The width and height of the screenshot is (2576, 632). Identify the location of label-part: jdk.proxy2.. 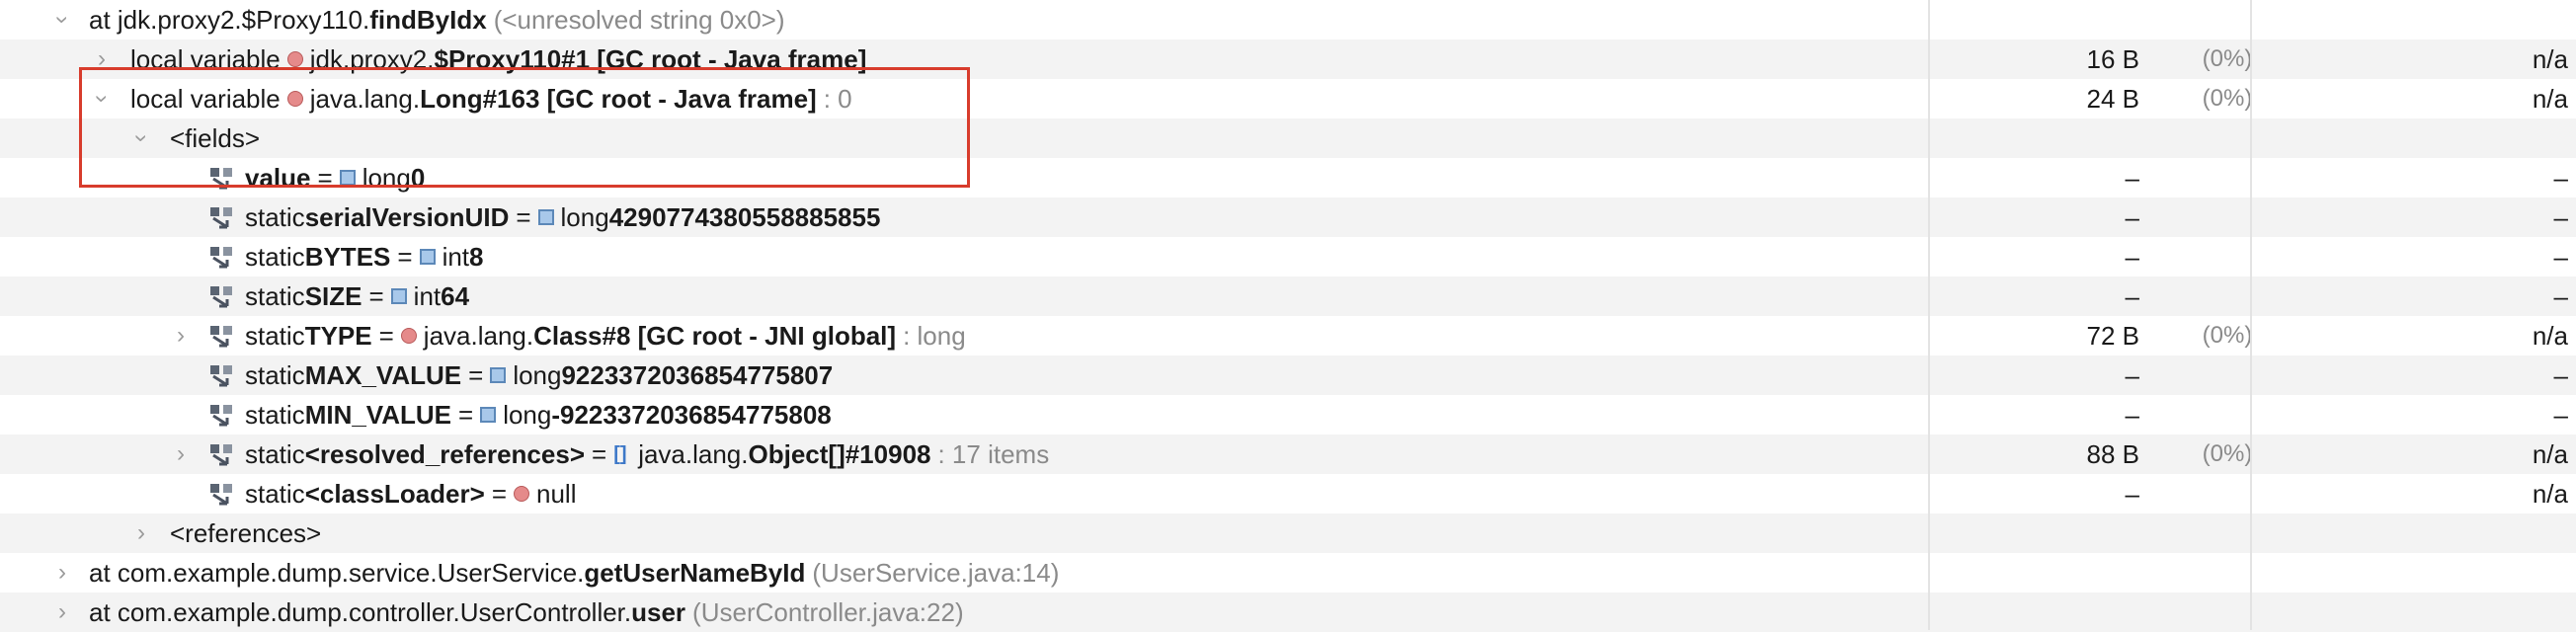
(372, 59).